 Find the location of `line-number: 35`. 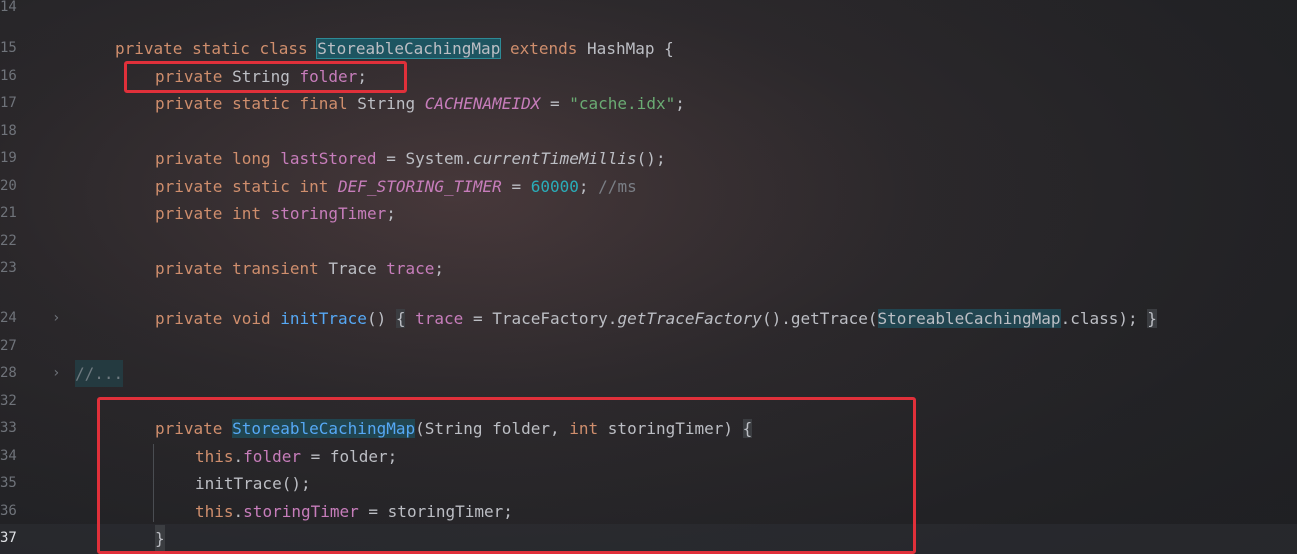

line-number: 35 is located at coordinates (8, 483).